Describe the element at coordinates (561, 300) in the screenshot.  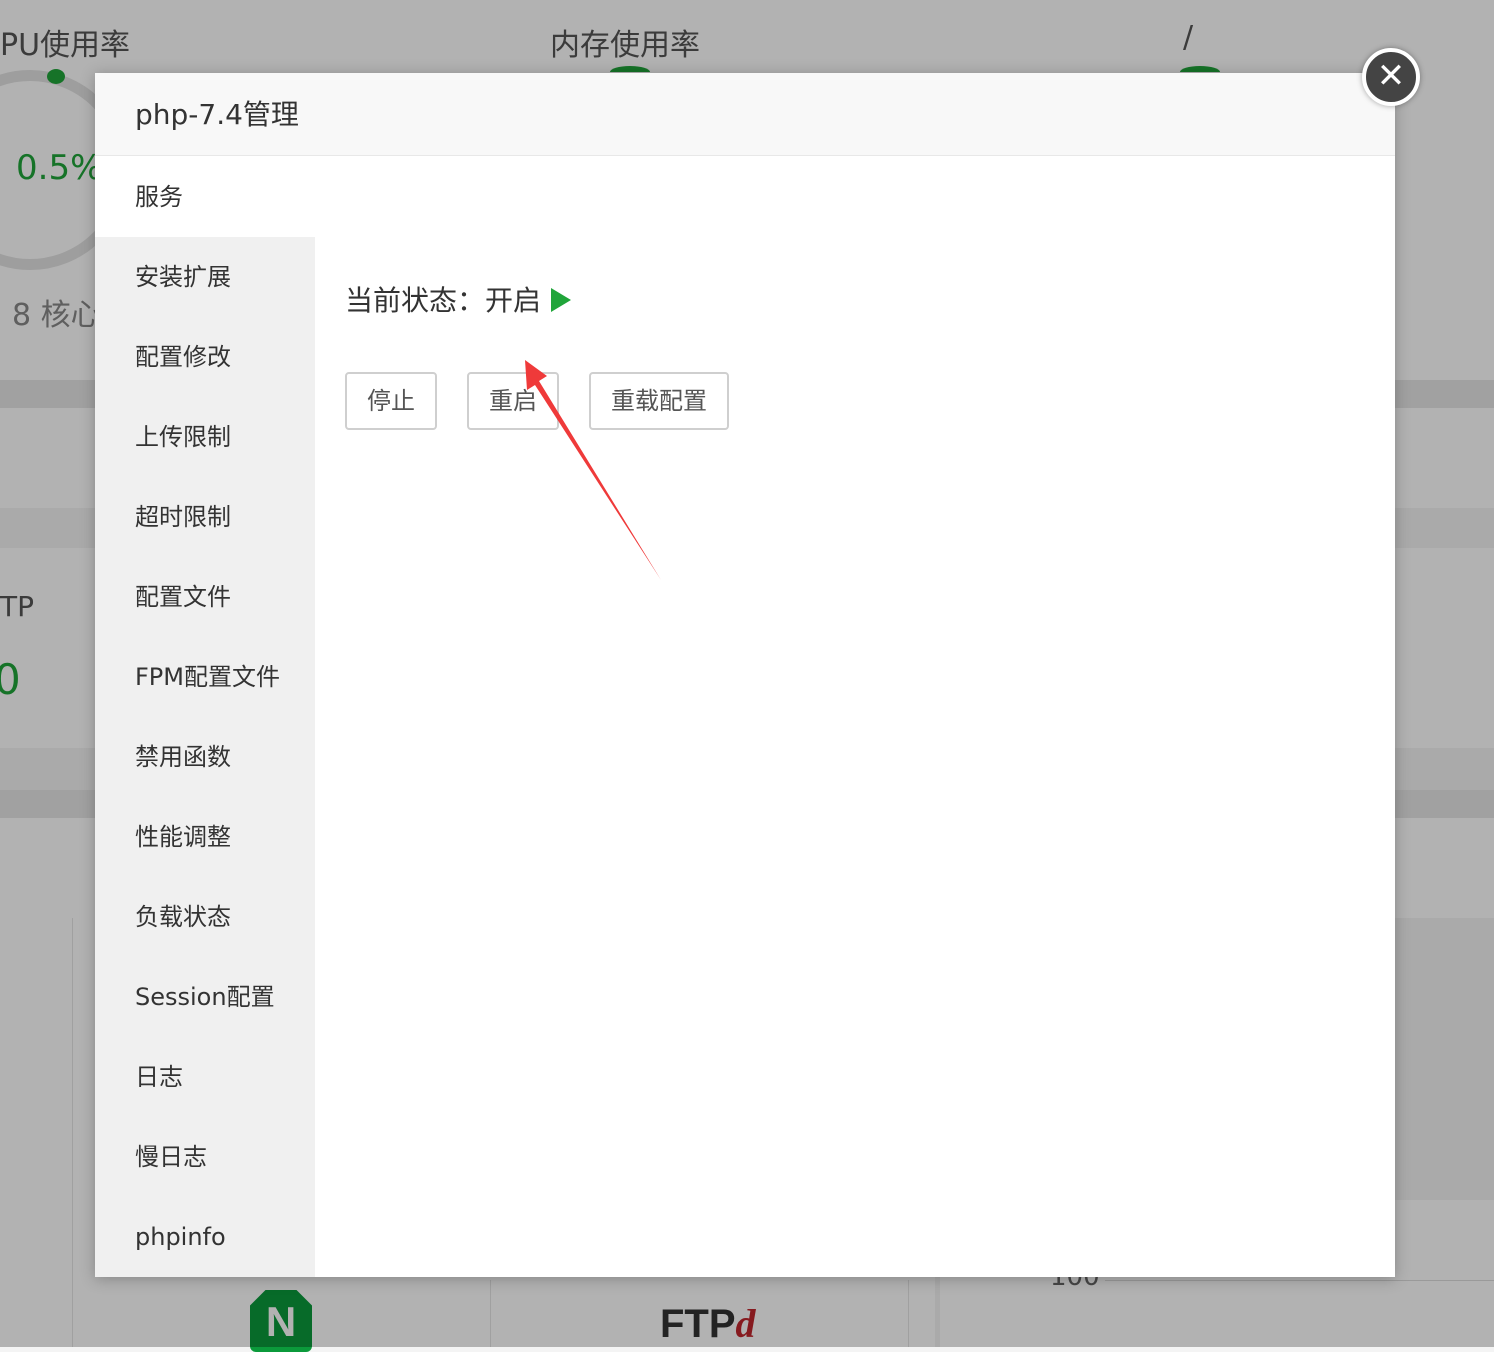
I see `play-icon` at that location.